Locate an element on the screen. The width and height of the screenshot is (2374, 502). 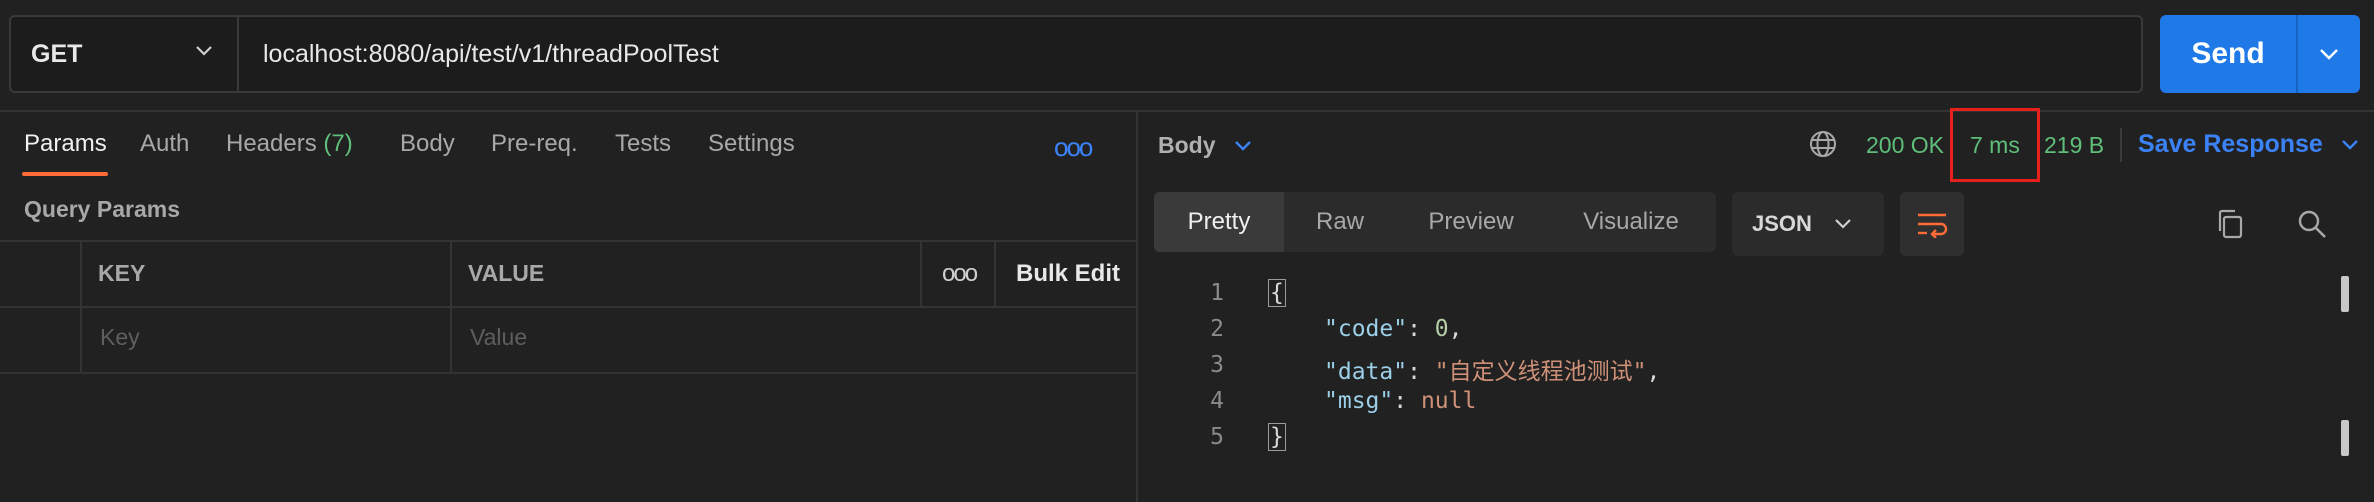
bulk-edit-button: Bulk Edit is located at coordinates (1068, 274).